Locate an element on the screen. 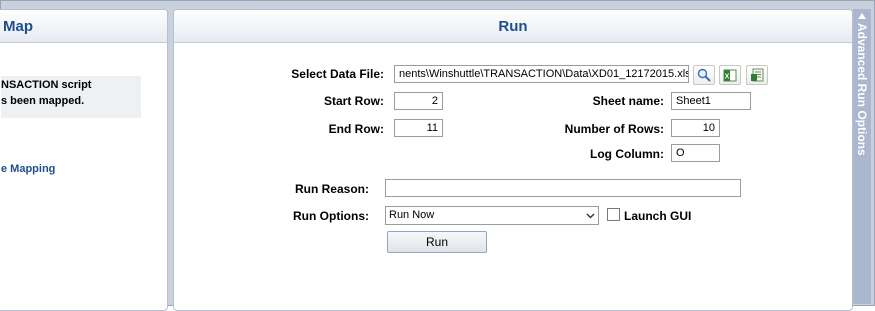 The image size is (875, 311). excel-refresh-button is located at coordinates (757, 75).